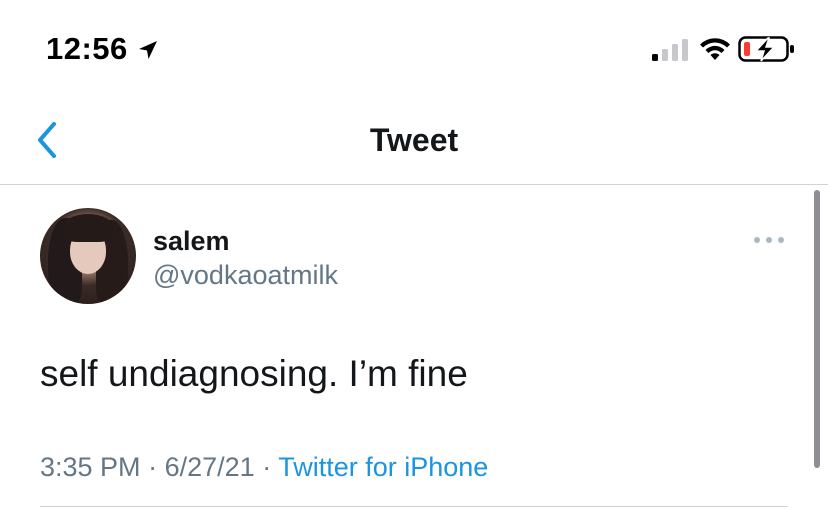  I want to click on tweet-time: 3:35 PM, so click(90, 467).